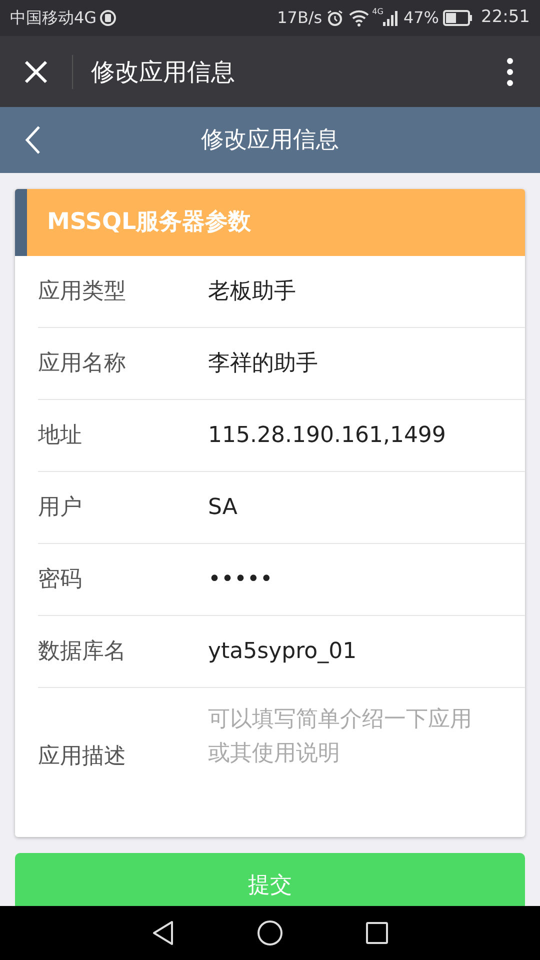 The width and height of the screenshot is (540, 960). Describe the element at coordinates (366, 507) in the screenshot. I see `input-field: SA` at that location.